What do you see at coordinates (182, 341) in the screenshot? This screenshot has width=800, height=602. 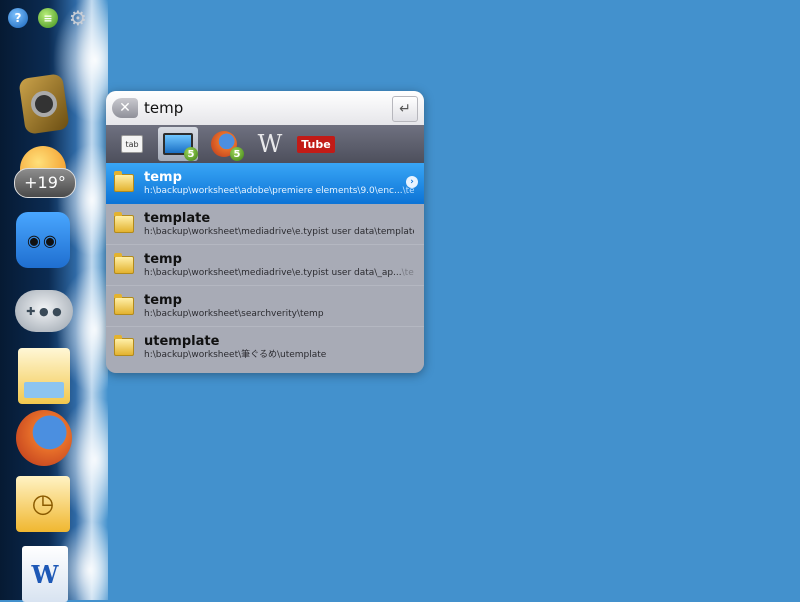 I see `result-title: utemplate` at bounding box center [182, 341].